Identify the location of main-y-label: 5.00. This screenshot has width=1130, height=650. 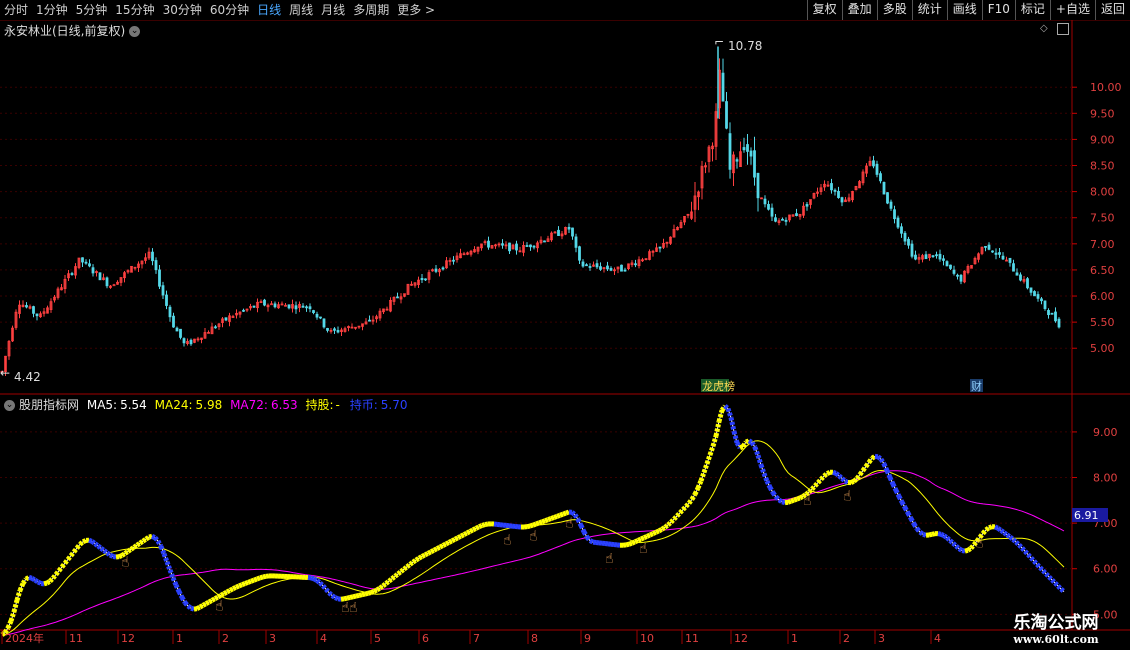
(1102, 348).